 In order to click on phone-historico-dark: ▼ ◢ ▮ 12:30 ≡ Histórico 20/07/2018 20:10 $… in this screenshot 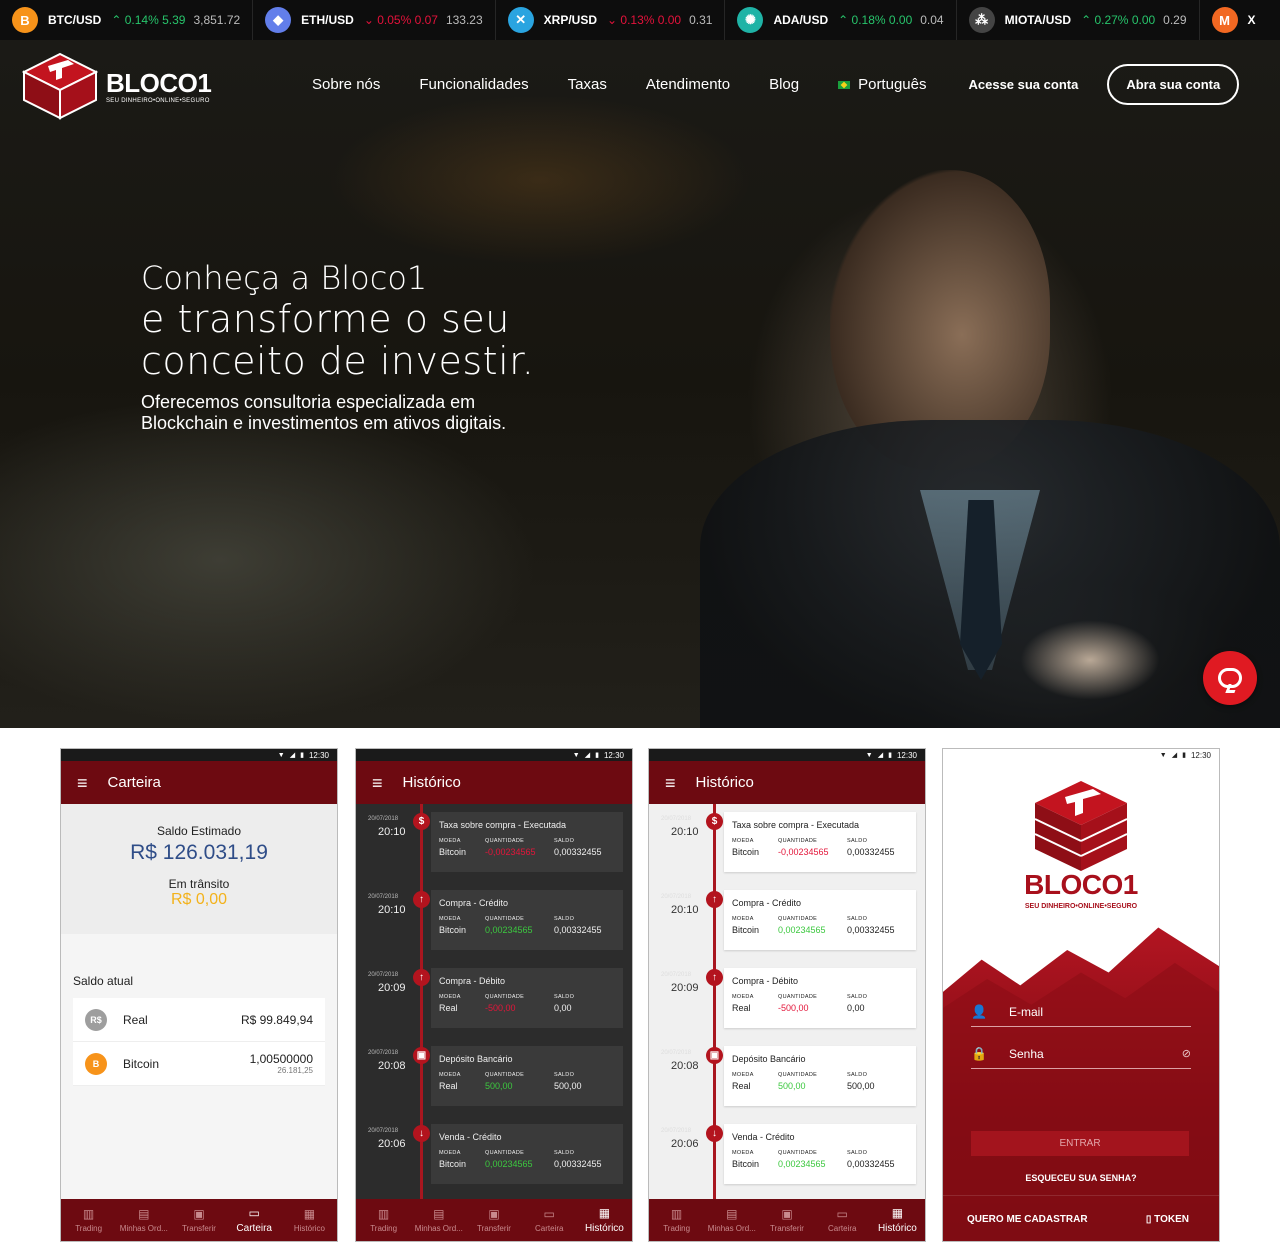, I will do `click(494, 995)`.